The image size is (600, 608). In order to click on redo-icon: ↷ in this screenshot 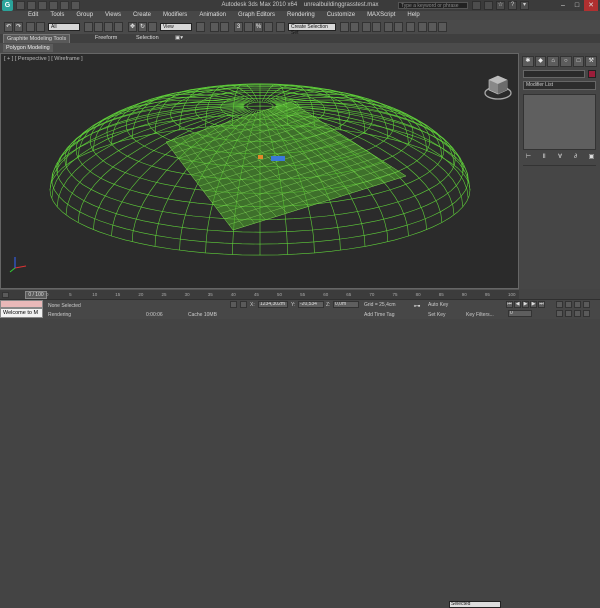, I will do `click(18, 27)`.